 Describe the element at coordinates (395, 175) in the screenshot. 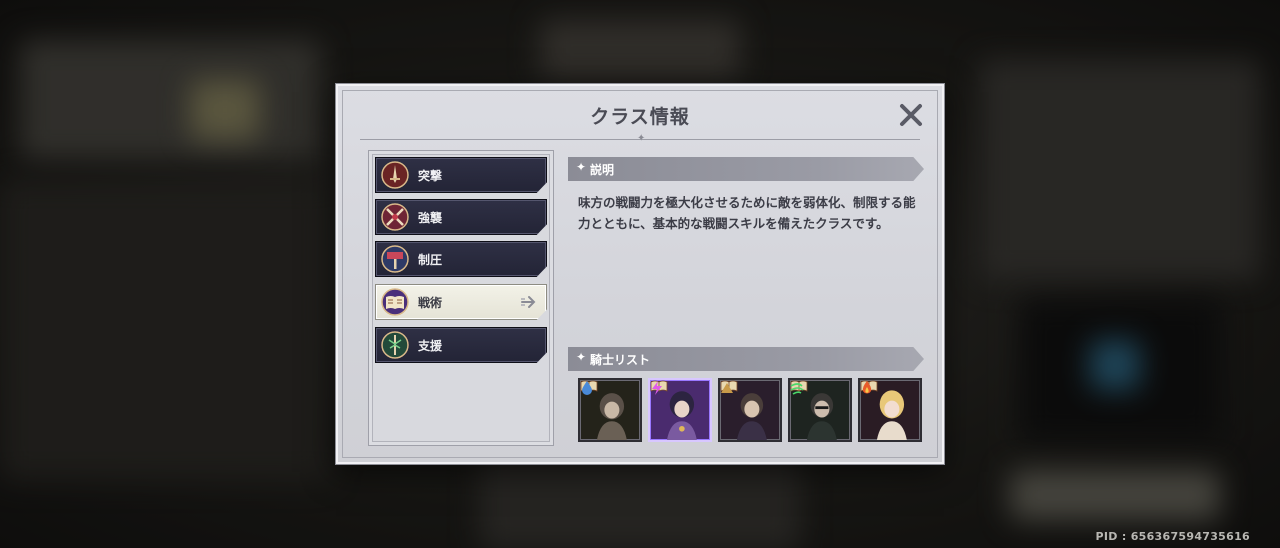

I see `sword-crest-icon` at that location.